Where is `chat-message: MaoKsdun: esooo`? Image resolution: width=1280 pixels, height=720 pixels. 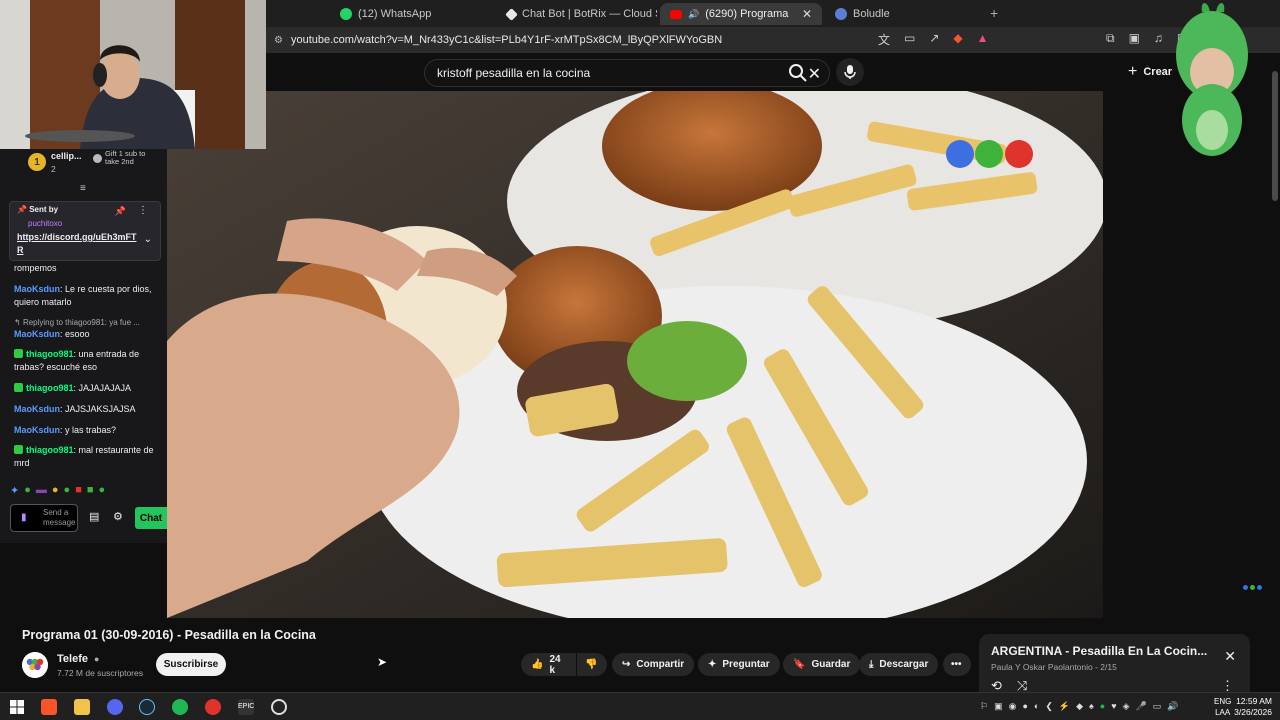 chat-message: MaoKsdun: esooo is located at coordinates (52, 334).